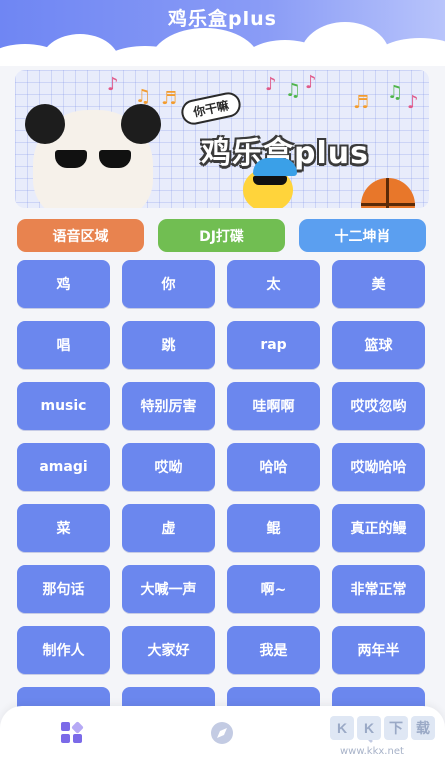 The image size is (445, 770). I want to click on sound-button: amagi, so click(63, 467).